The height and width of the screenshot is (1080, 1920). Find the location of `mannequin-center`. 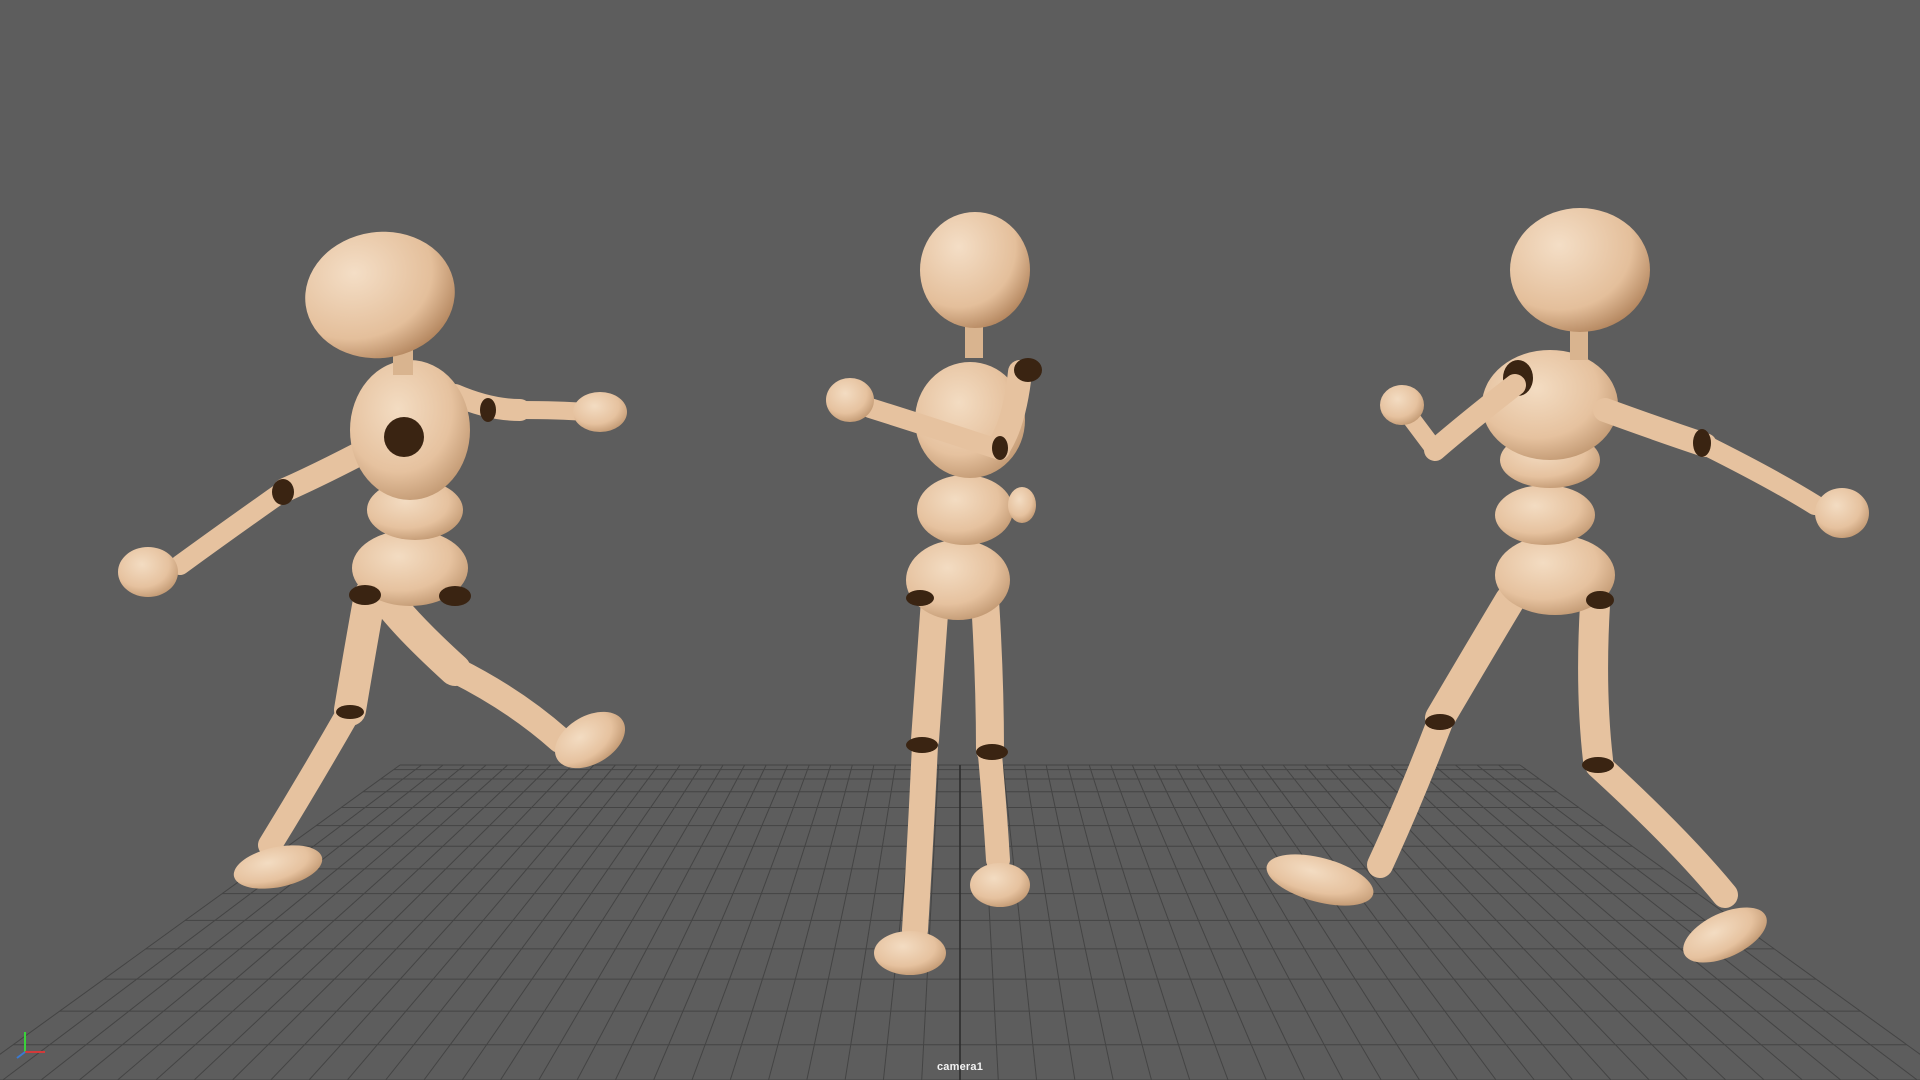

mannequin-center is located at coordinates (934, 593).